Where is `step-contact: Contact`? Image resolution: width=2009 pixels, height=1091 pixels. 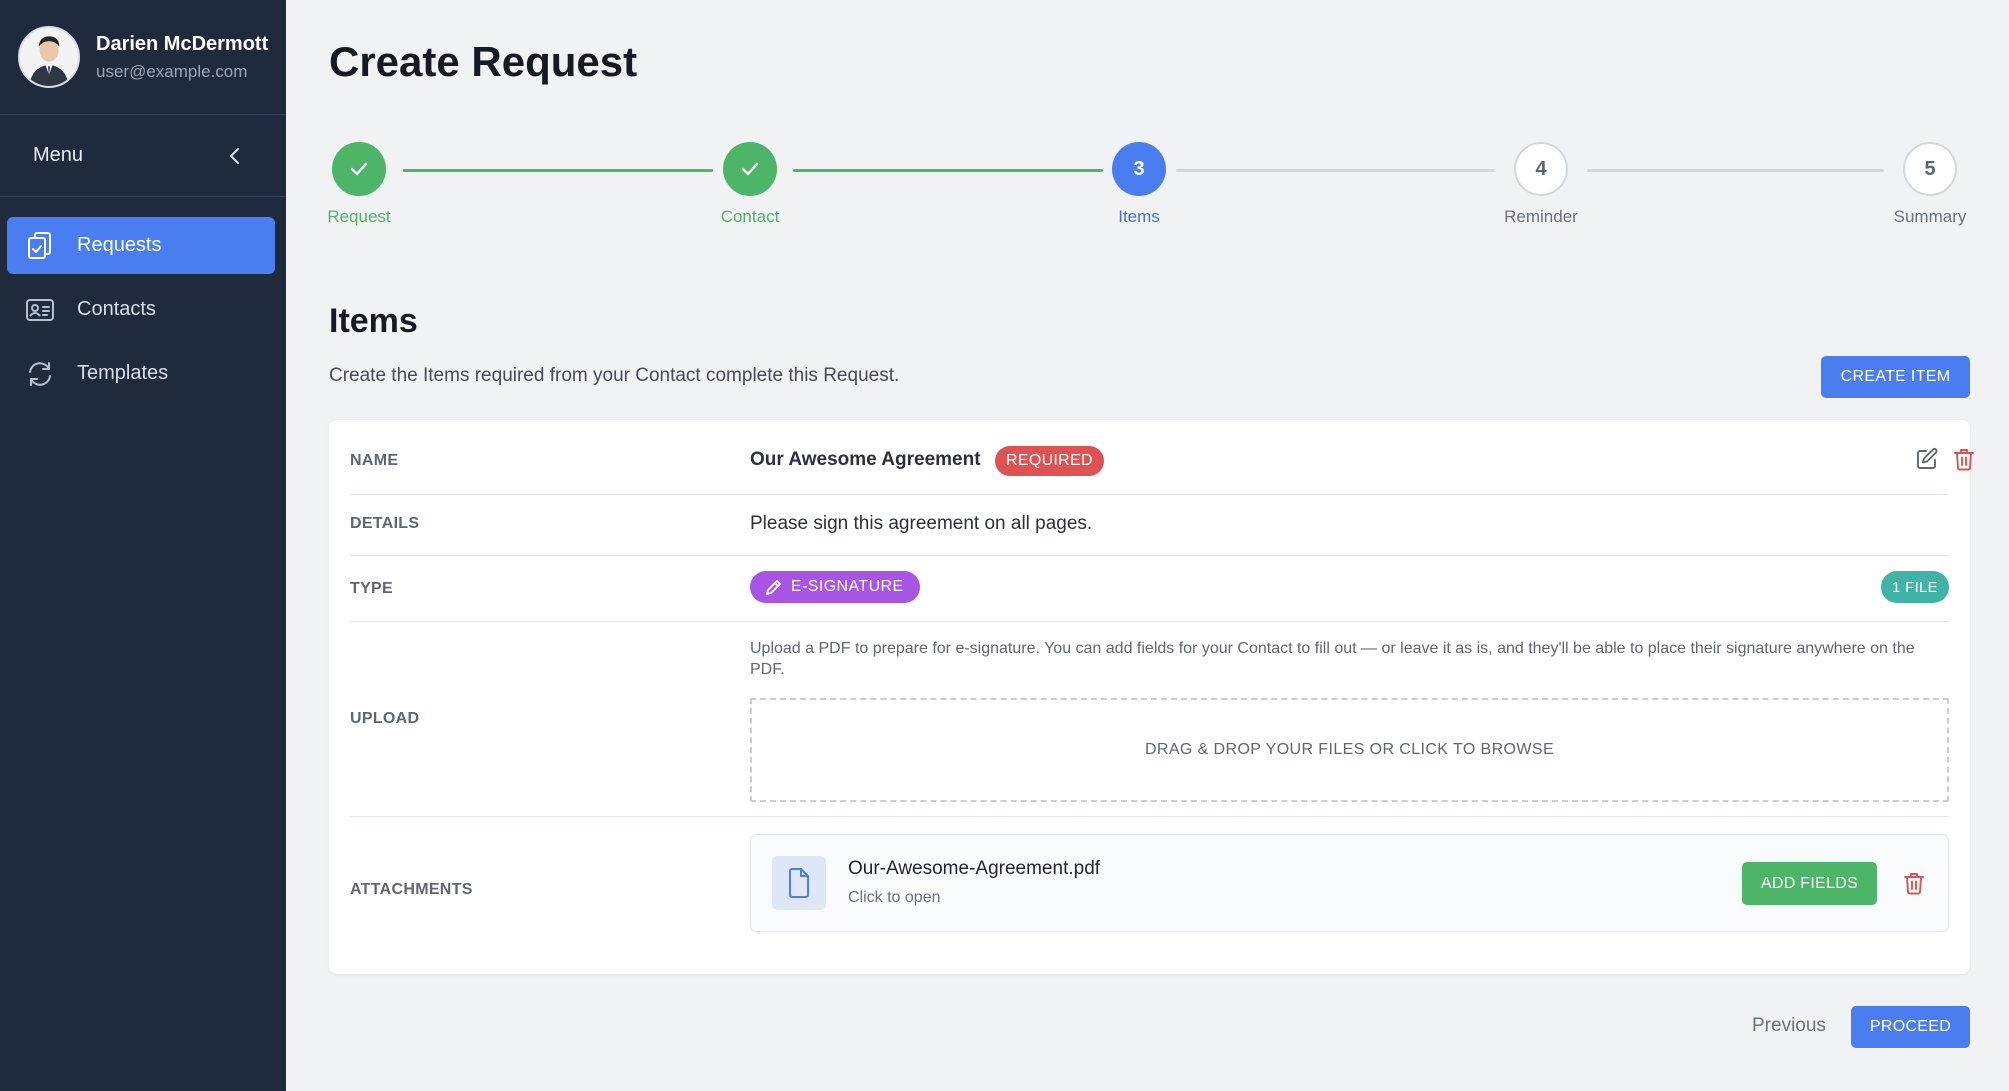
step-contact: Contact is located at coordinates (750, 183).